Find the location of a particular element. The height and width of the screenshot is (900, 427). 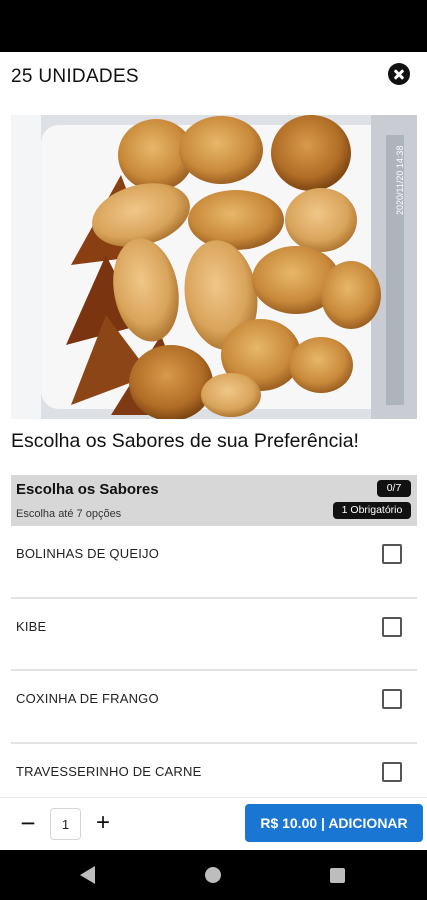

required-badge: 1 Obrigatório is located at coordinates (372, 510).